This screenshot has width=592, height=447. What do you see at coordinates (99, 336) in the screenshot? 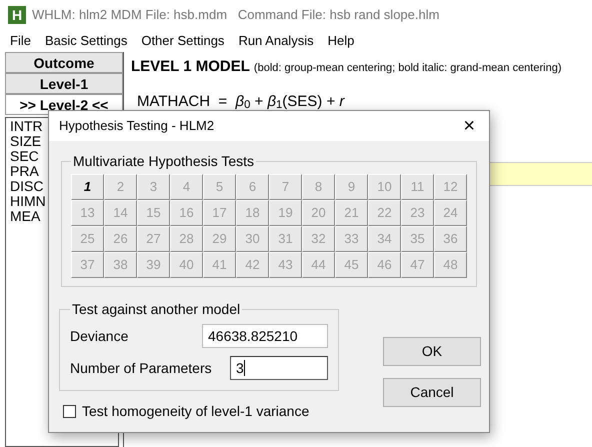
I see `field-label: Deviance` at bounding box center [99, 336].